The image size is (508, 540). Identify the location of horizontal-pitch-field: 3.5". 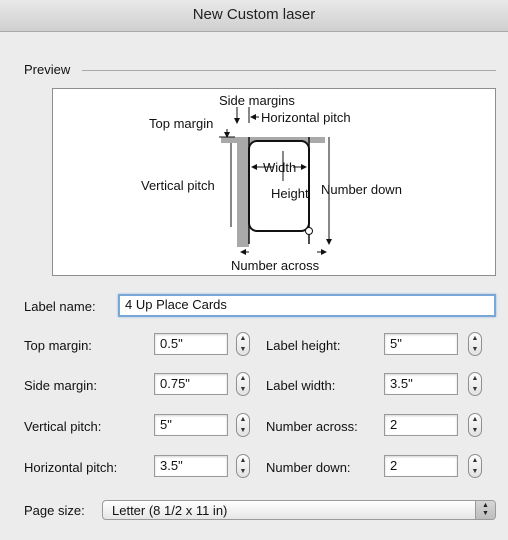
(191, 466).